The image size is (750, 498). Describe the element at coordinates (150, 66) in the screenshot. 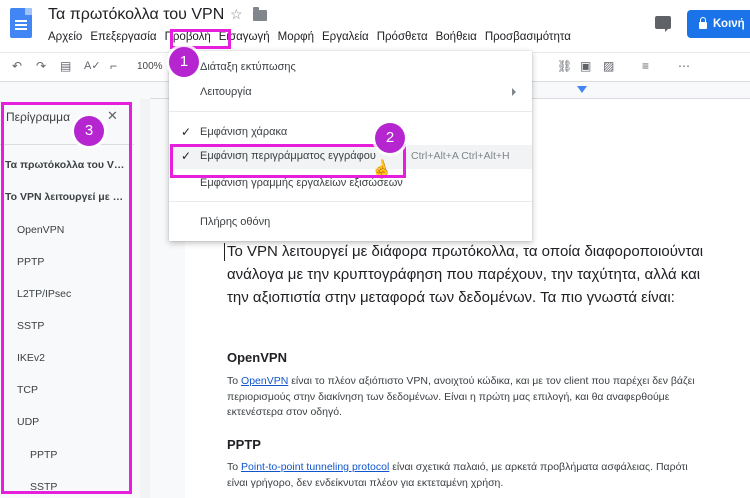

I see `zoom-select: 100%` at that location.